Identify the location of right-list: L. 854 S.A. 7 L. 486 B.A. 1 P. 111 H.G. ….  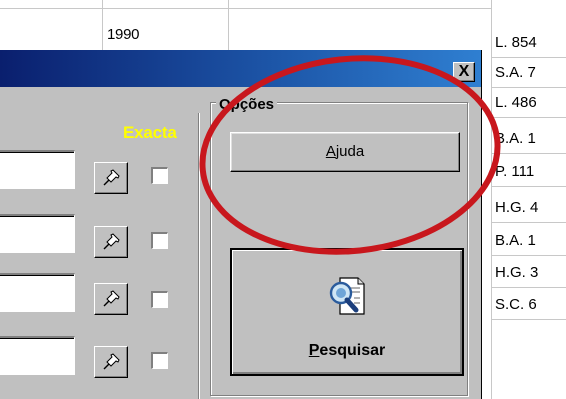
(529, 199).